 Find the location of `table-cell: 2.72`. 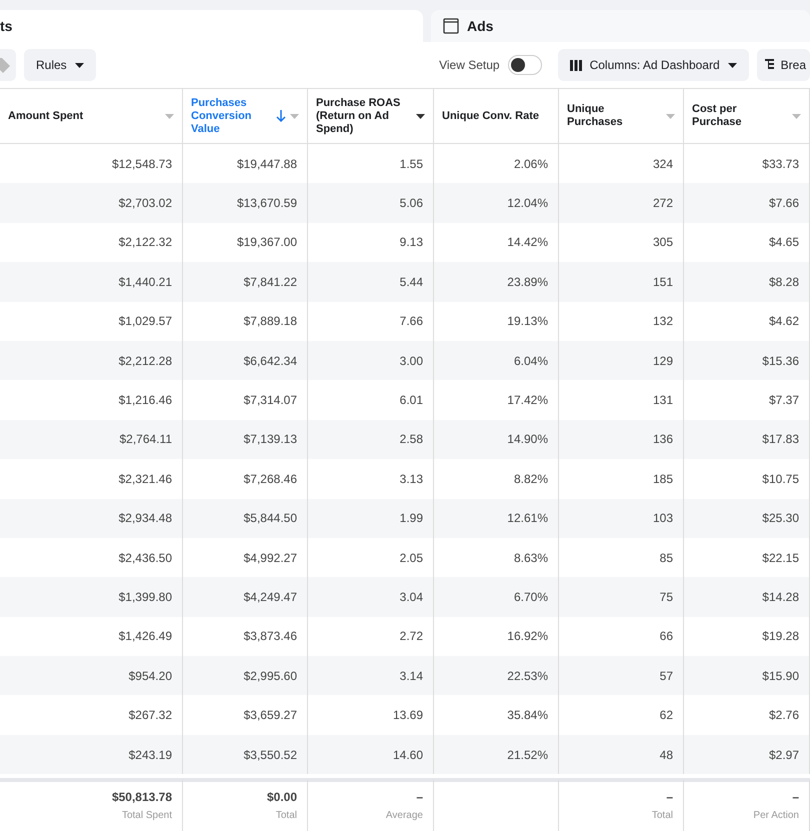

table-cell: 2.72 is located at coordinates (371, 636).